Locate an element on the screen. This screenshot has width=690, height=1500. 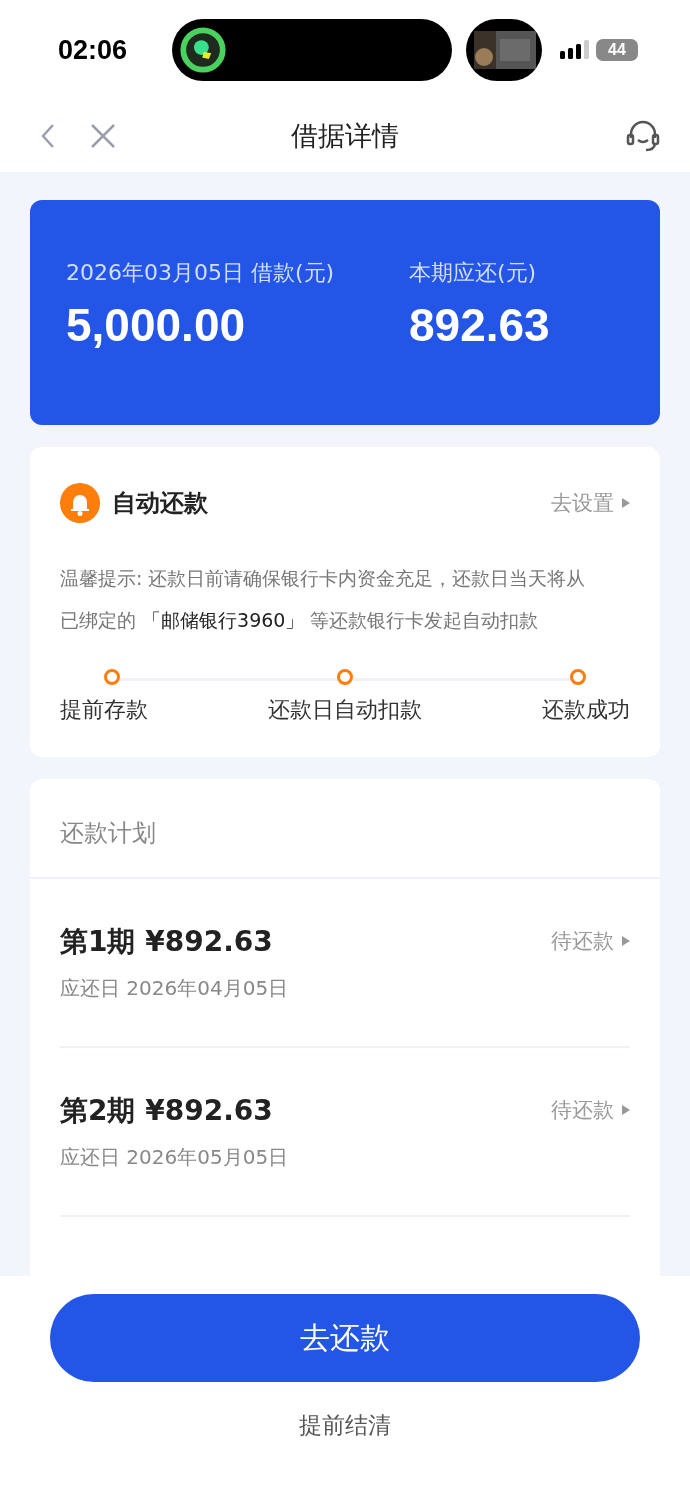
close-icon is located at coordinates (103, 136).